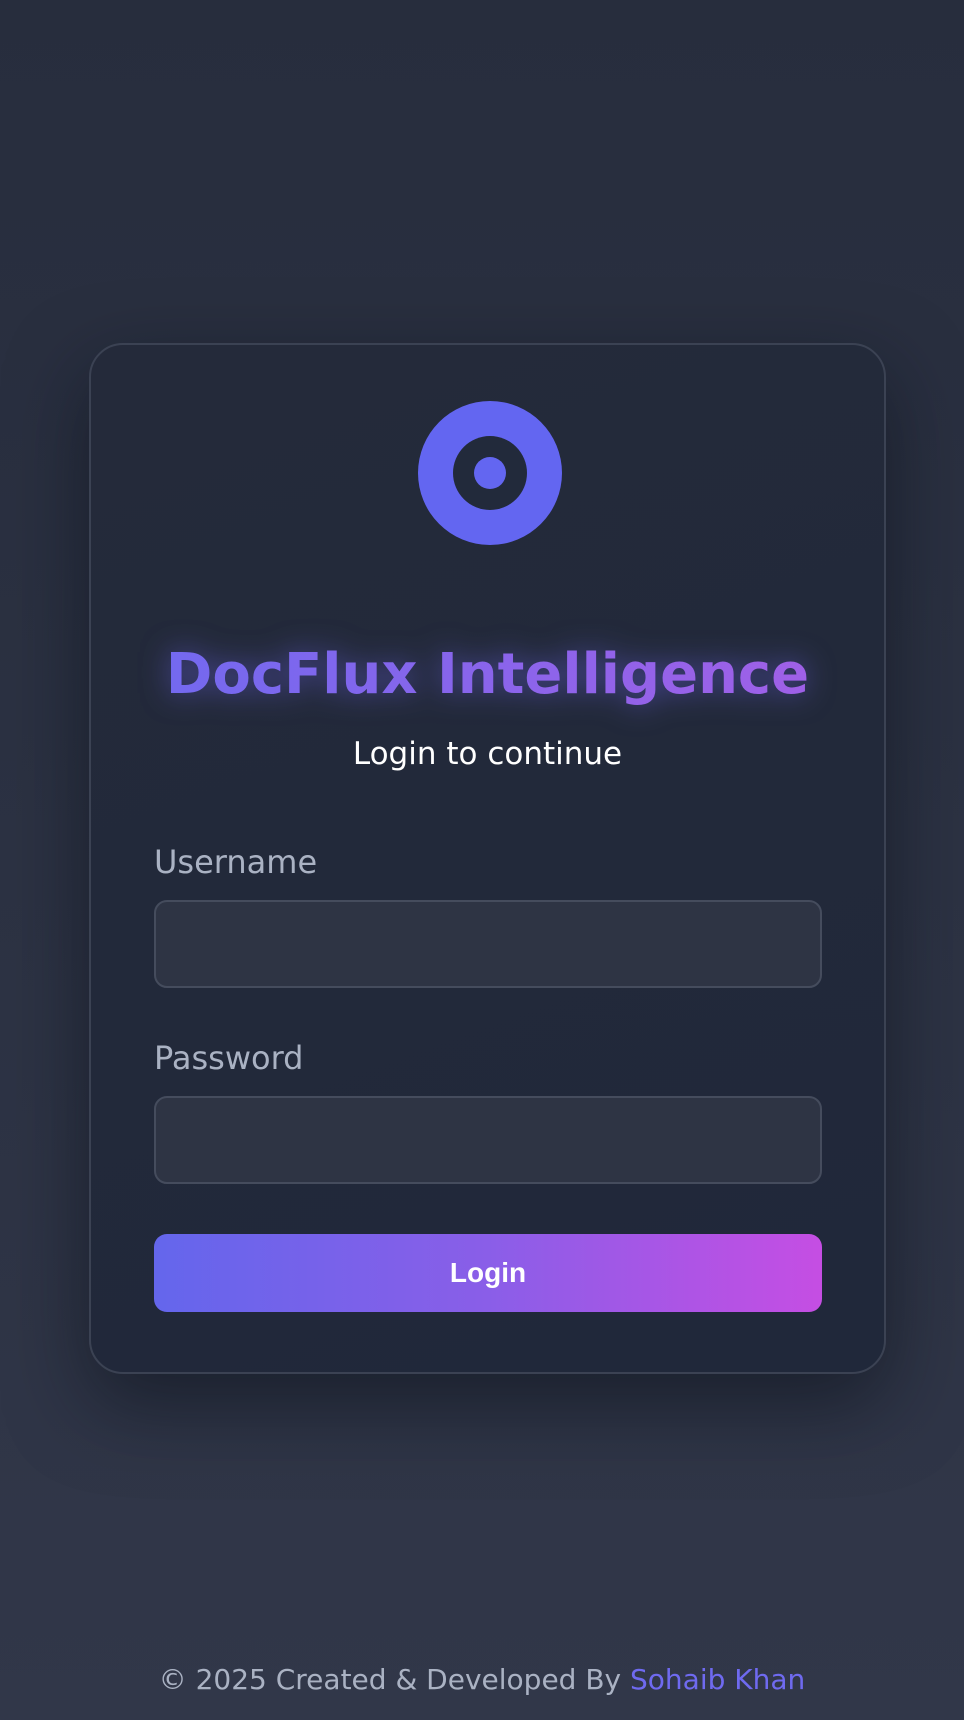 The width and height of the screenshot is (964, 1720). What do you see at coordinates (229, 1058) in the screenshot?
I see `password-label: Password` at bounding box center [229, 1058].